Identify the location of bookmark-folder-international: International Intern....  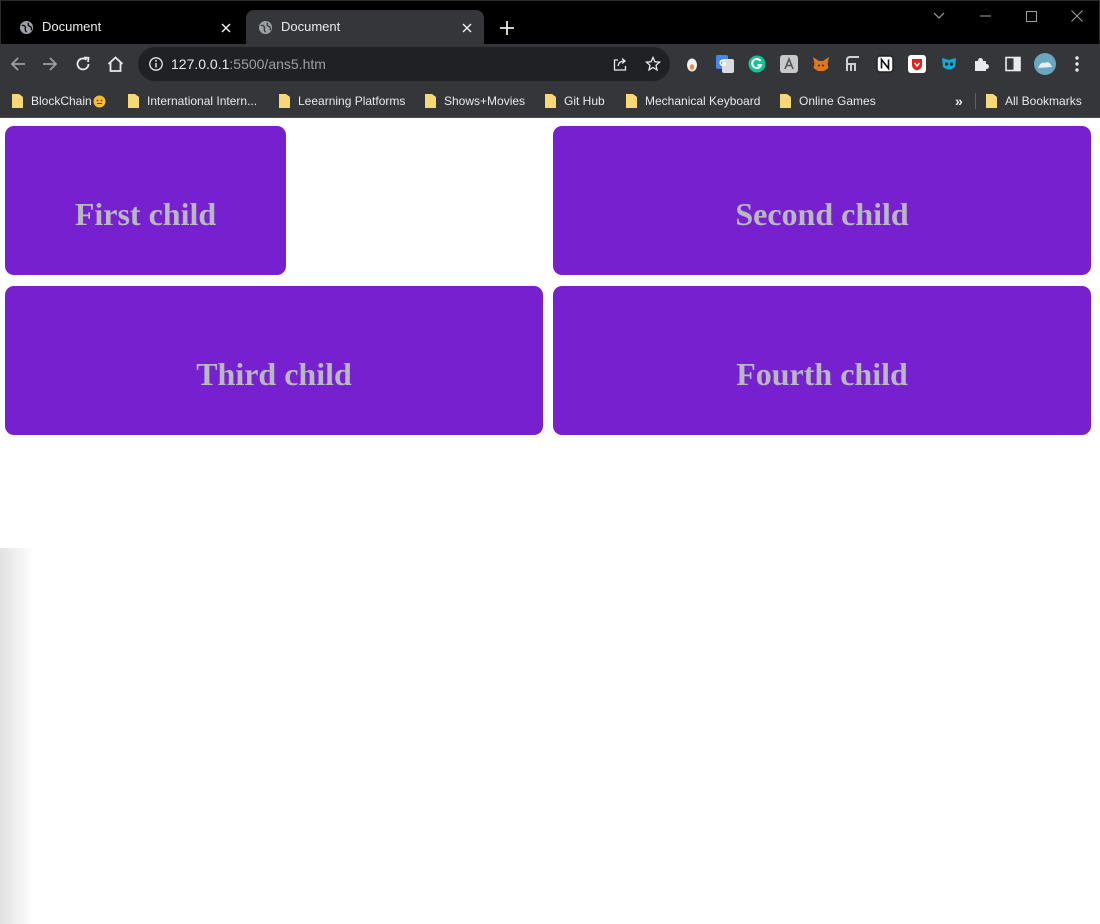
(192, 101).